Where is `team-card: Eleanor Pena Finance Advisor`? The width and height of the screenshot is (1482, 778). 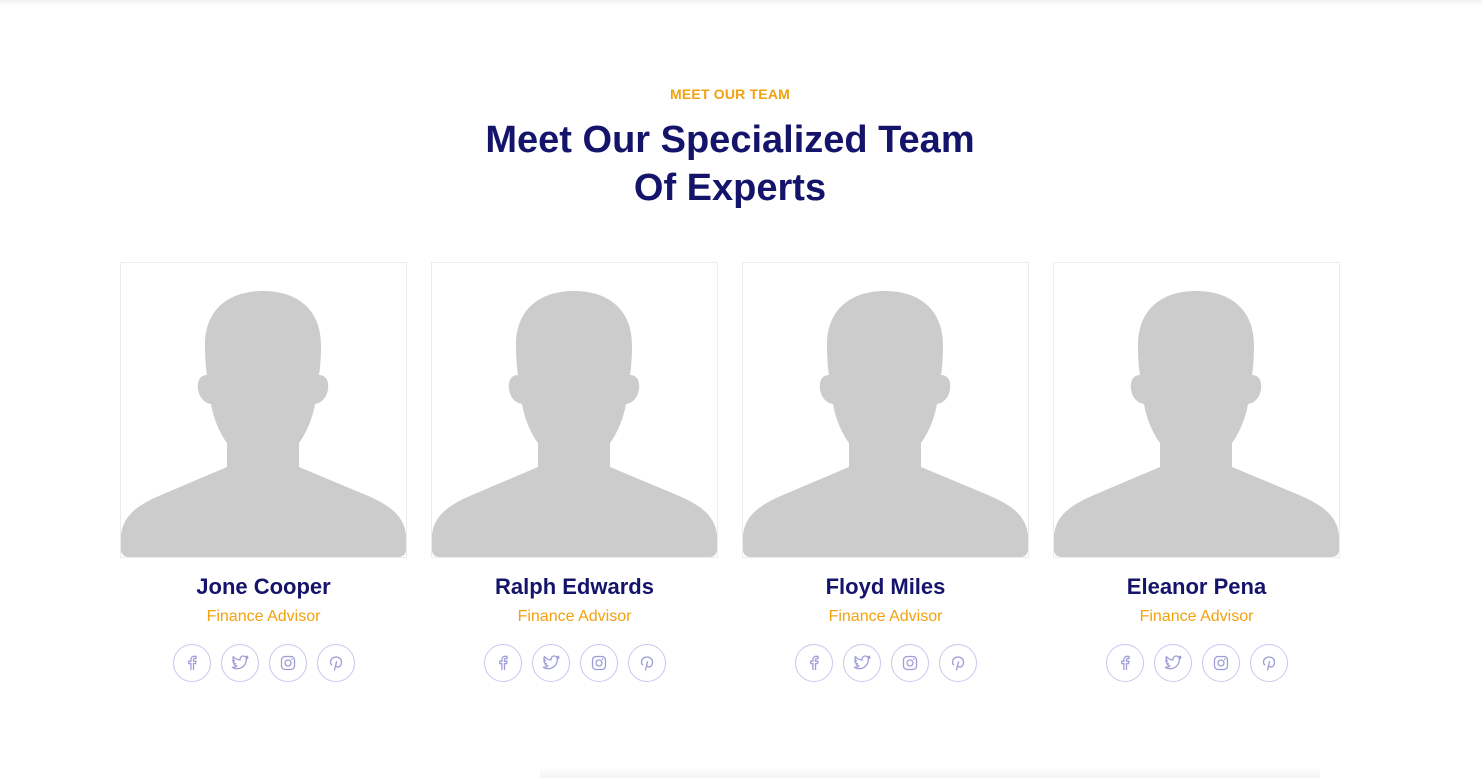
team-card: Eleanor Pena Finance Advisor is located at coordinates (1196, 472).